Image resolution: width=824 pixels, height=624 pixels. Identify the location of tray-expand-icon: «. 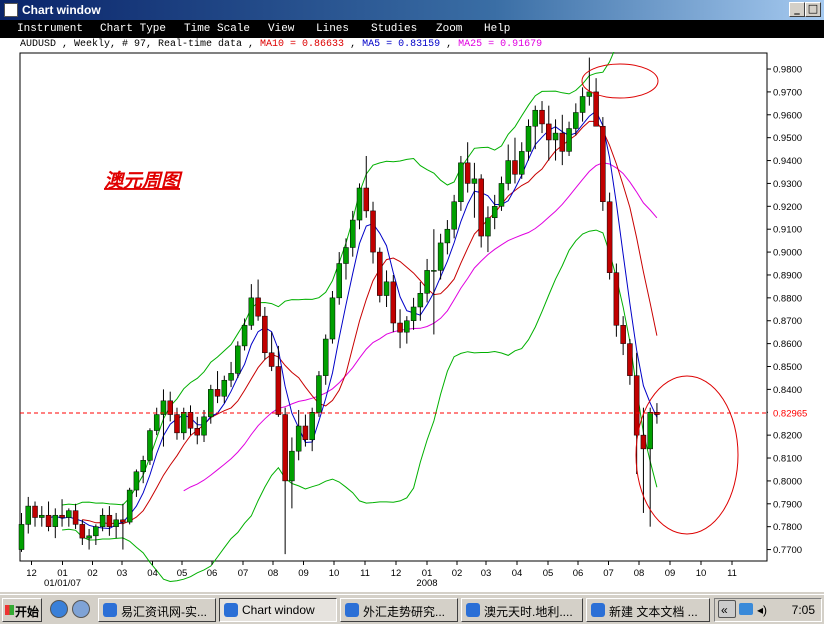
(724, 610).